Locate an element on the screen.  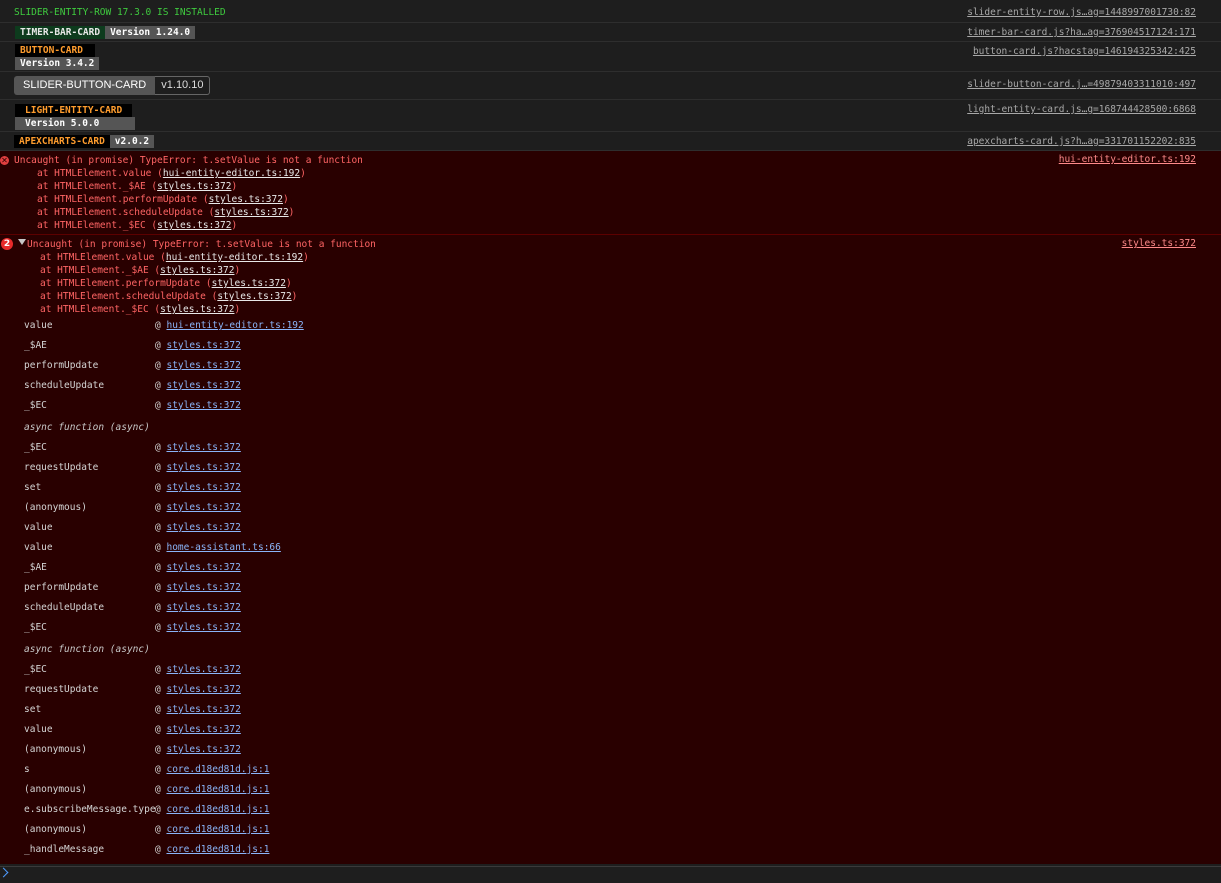
stack-frame: s @ core.d18ed81d.js:1 is located at coordinates (147, 769).